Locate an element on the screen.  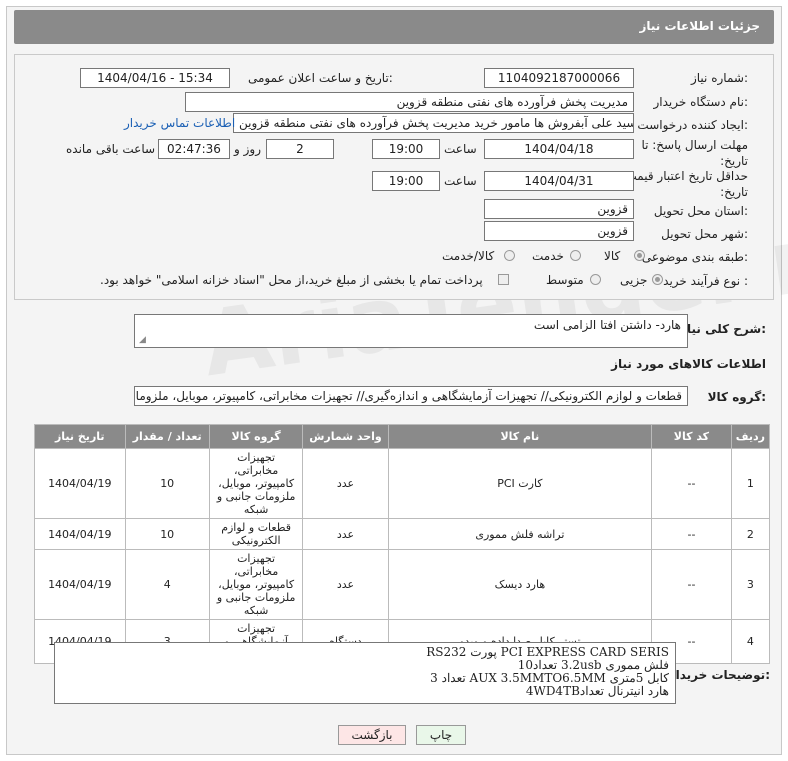
category-radio-goods is located at coordinates (639, 255).